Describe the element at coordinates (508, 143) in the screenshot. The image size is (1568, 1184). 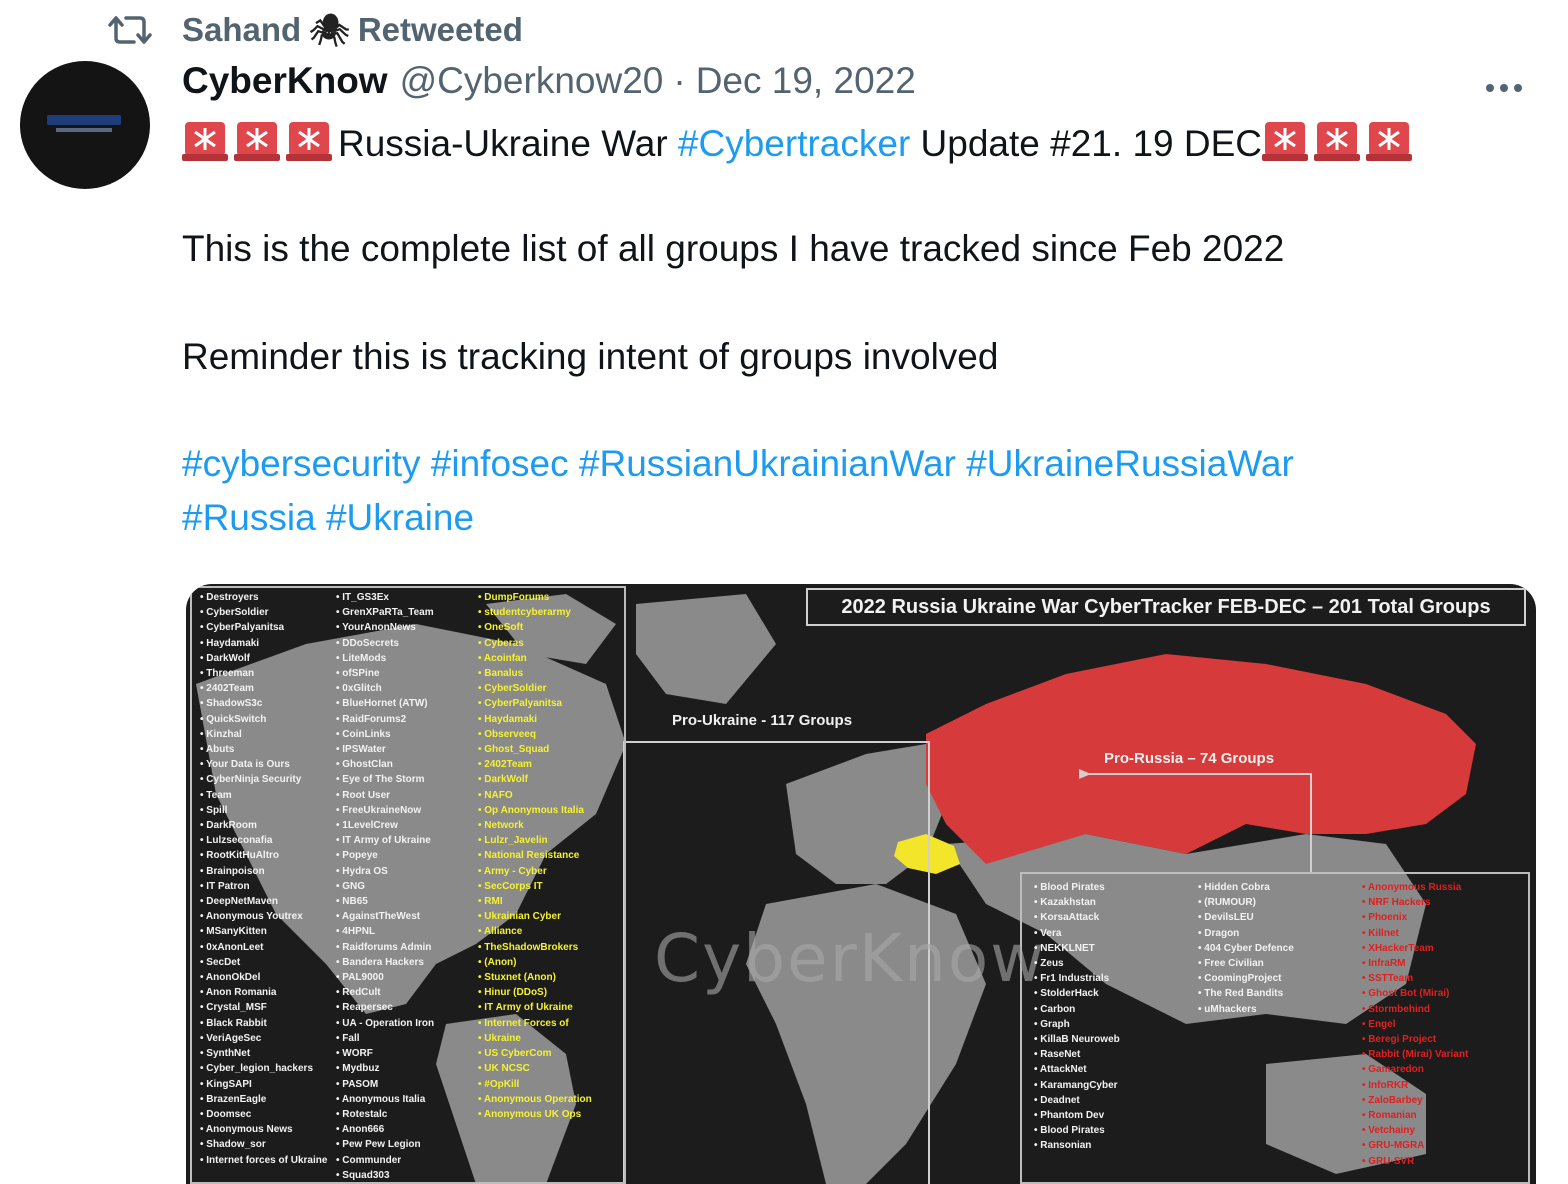
I see `tweet-text-intro: Russia-Ukraine War` at that location.